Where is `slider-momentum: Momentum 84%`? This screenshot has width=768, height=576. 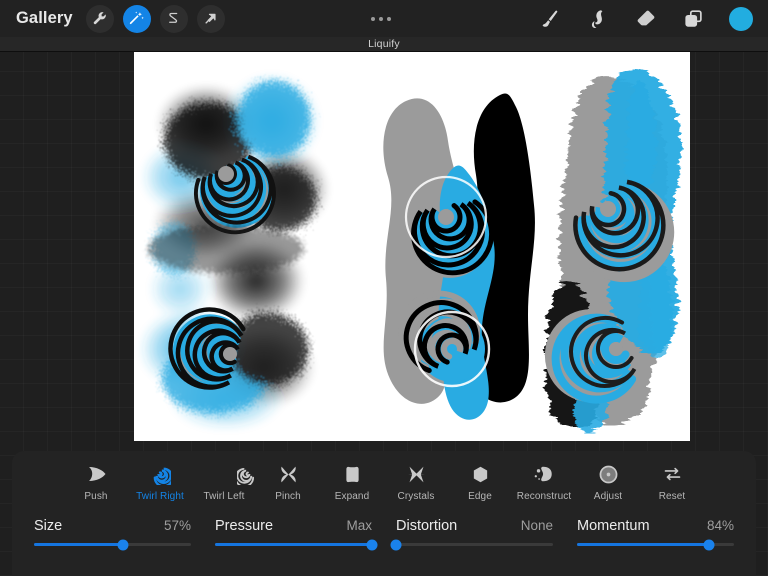
slider-momentum: Momentum 84% is located at coordinates (655, 534).